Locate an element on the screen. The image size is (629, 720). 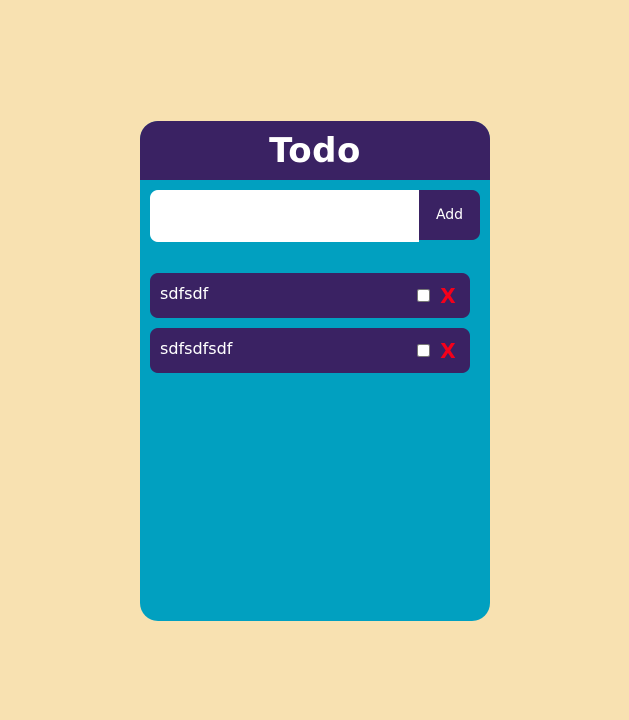
list-item: sdfsdf X is located at coordinates (310, 295).